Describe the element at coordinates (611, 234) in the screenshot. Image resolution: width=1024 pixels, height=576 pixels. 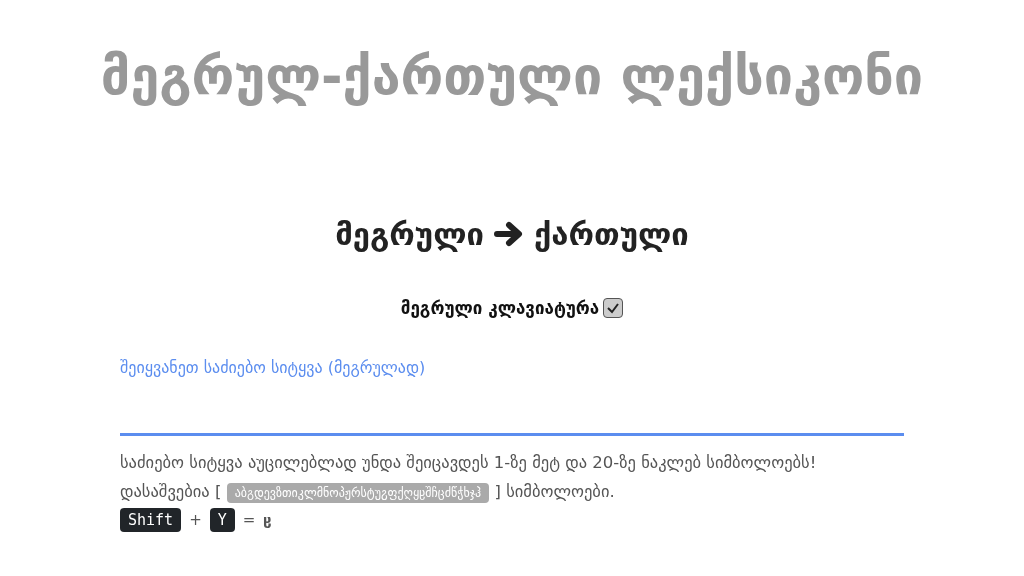
I see `target-language: ქართული` at that location.